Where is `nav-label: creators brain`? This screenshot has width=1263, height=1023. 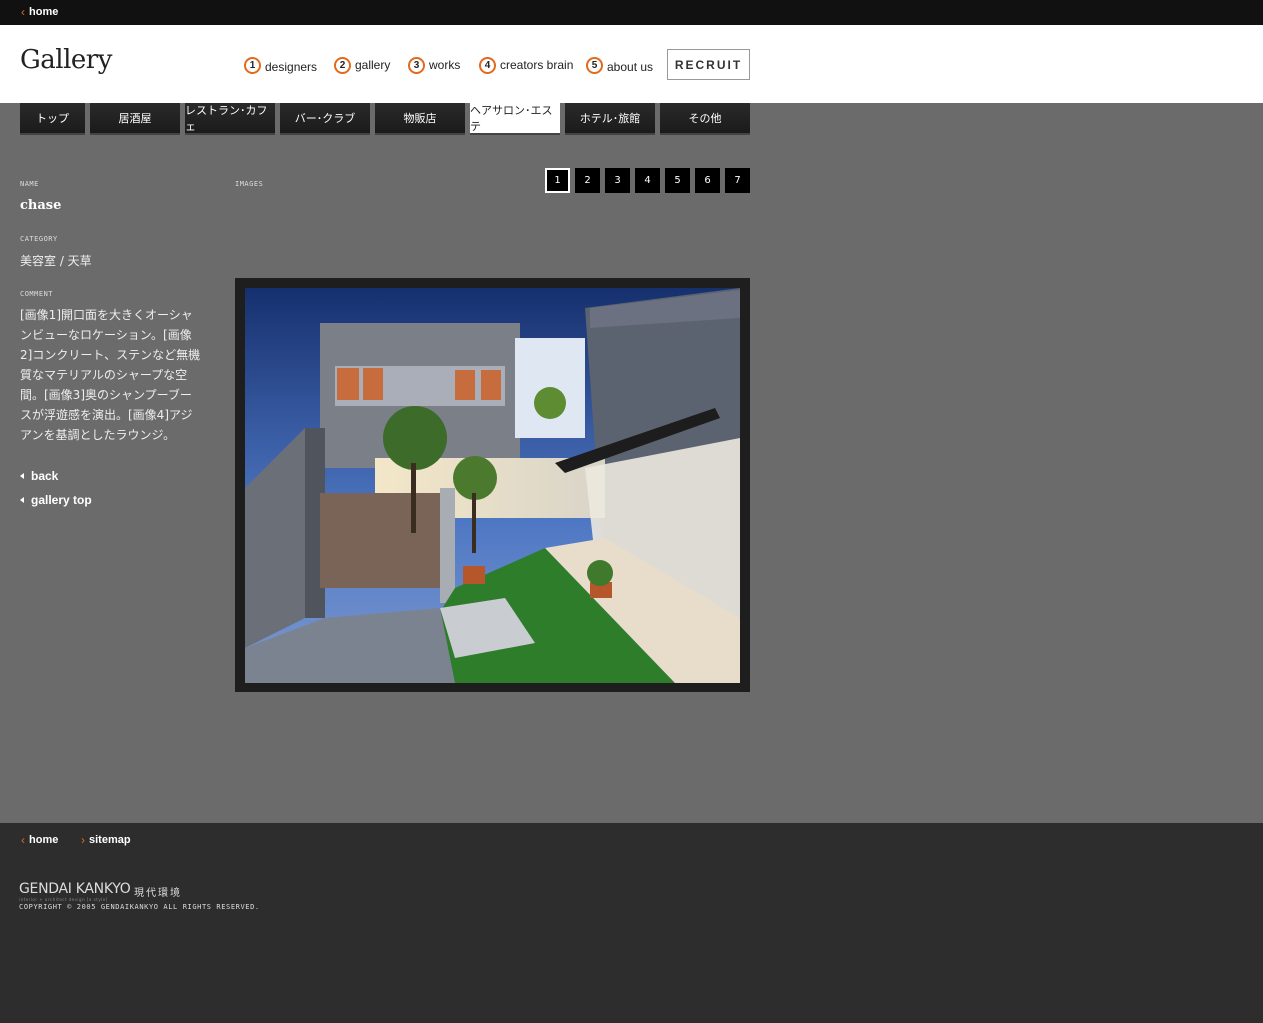
nav-label: creators brain is located at coordinates (537, 65).